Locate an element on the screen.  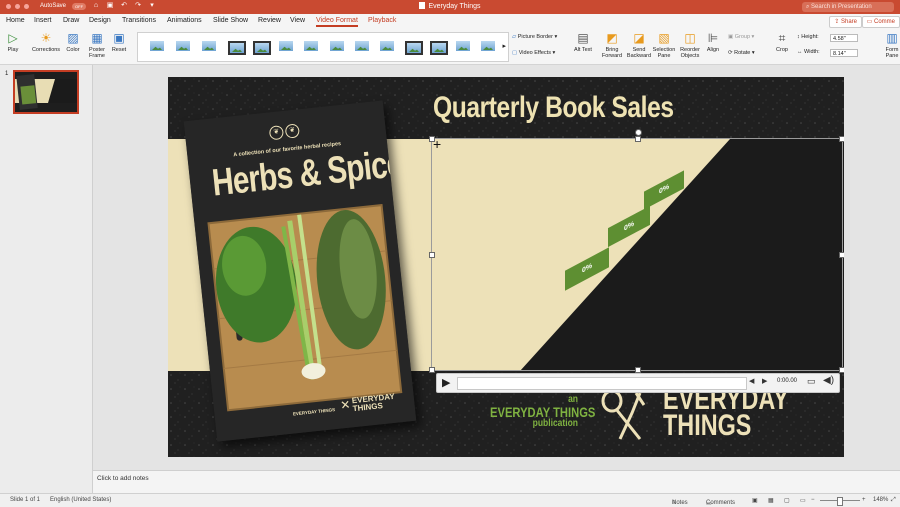
crop-button: ⌗ Crop is located at coordinates (782, 42).